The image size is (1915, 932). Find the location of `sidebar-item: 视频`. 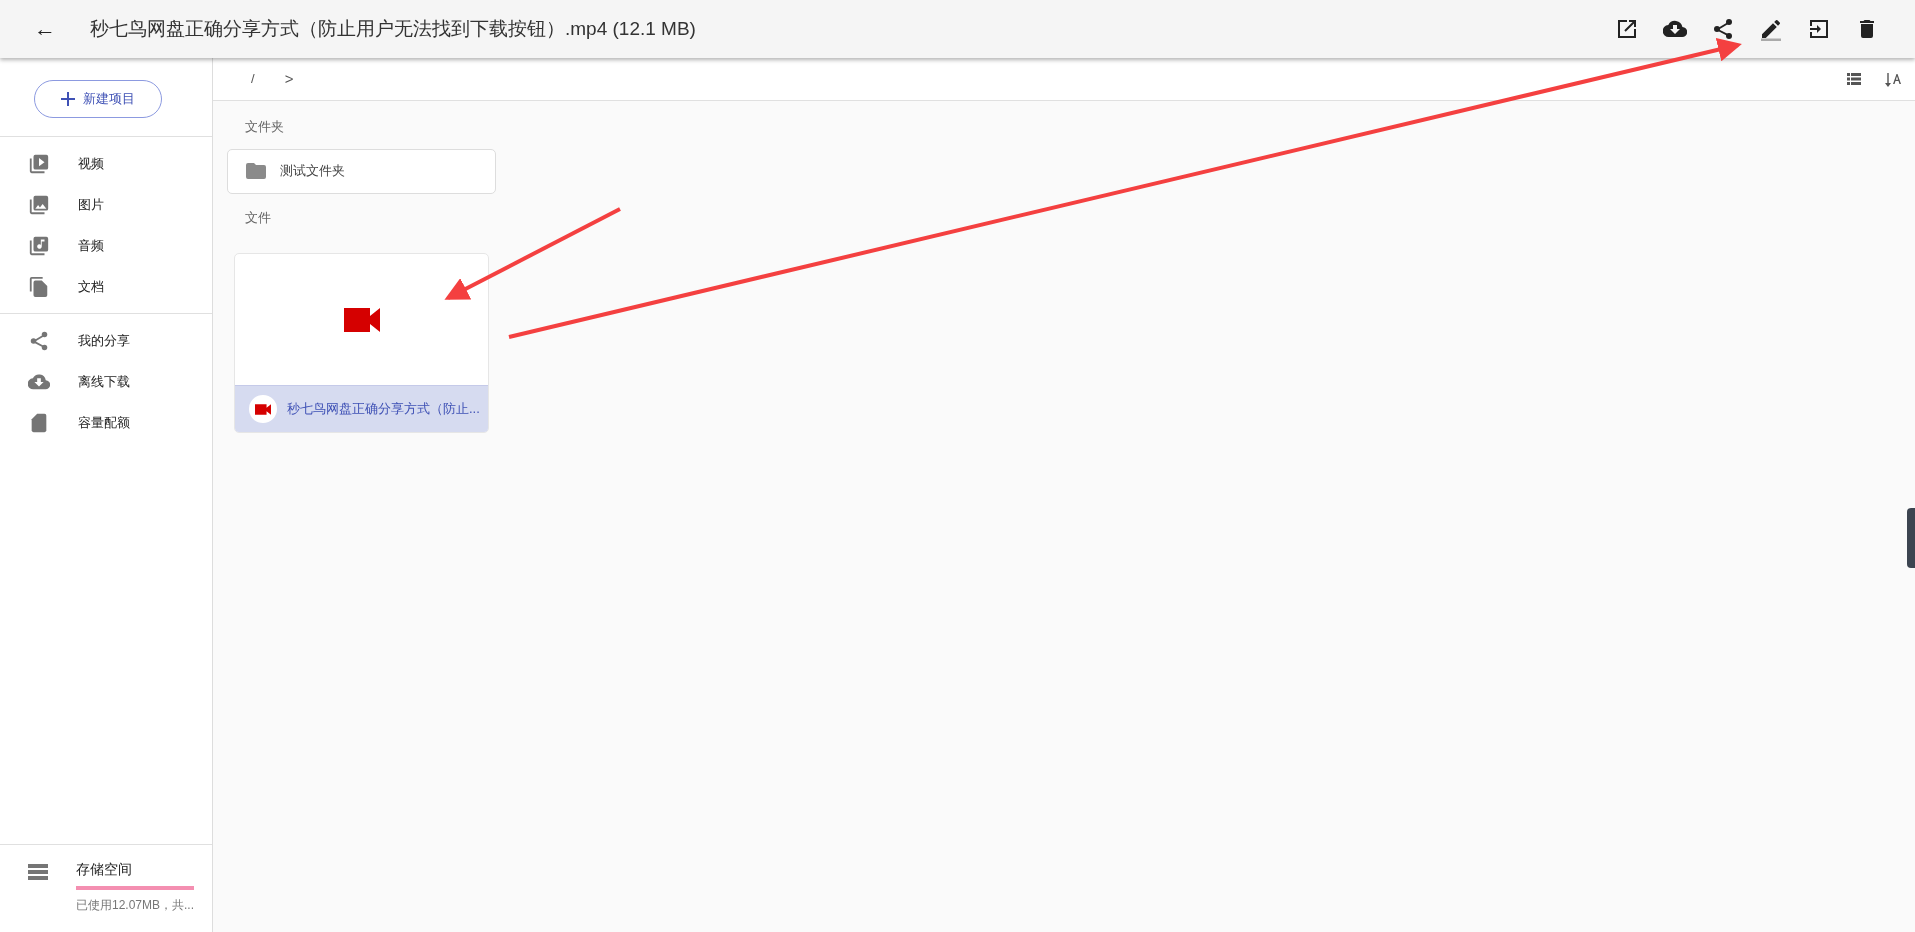

sidebar-item: 视频 is located at coordinates (106, 163).